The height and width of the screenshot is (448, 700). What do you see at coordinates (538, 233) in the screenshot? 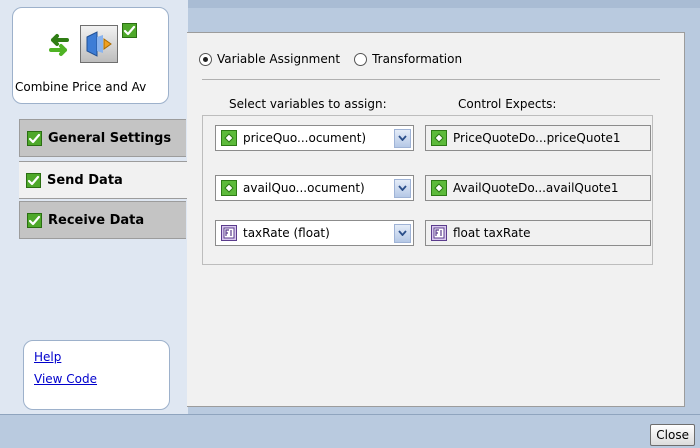
I see `expected-type-tax-rate: float taxRate` at bounding box center [538, 233].